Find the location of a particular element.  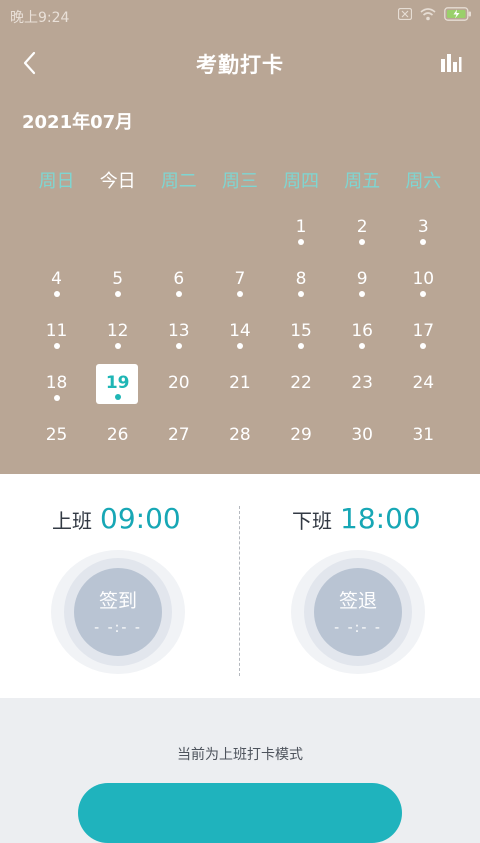

calendar-day: 2 is located at coordinates (362, 234).